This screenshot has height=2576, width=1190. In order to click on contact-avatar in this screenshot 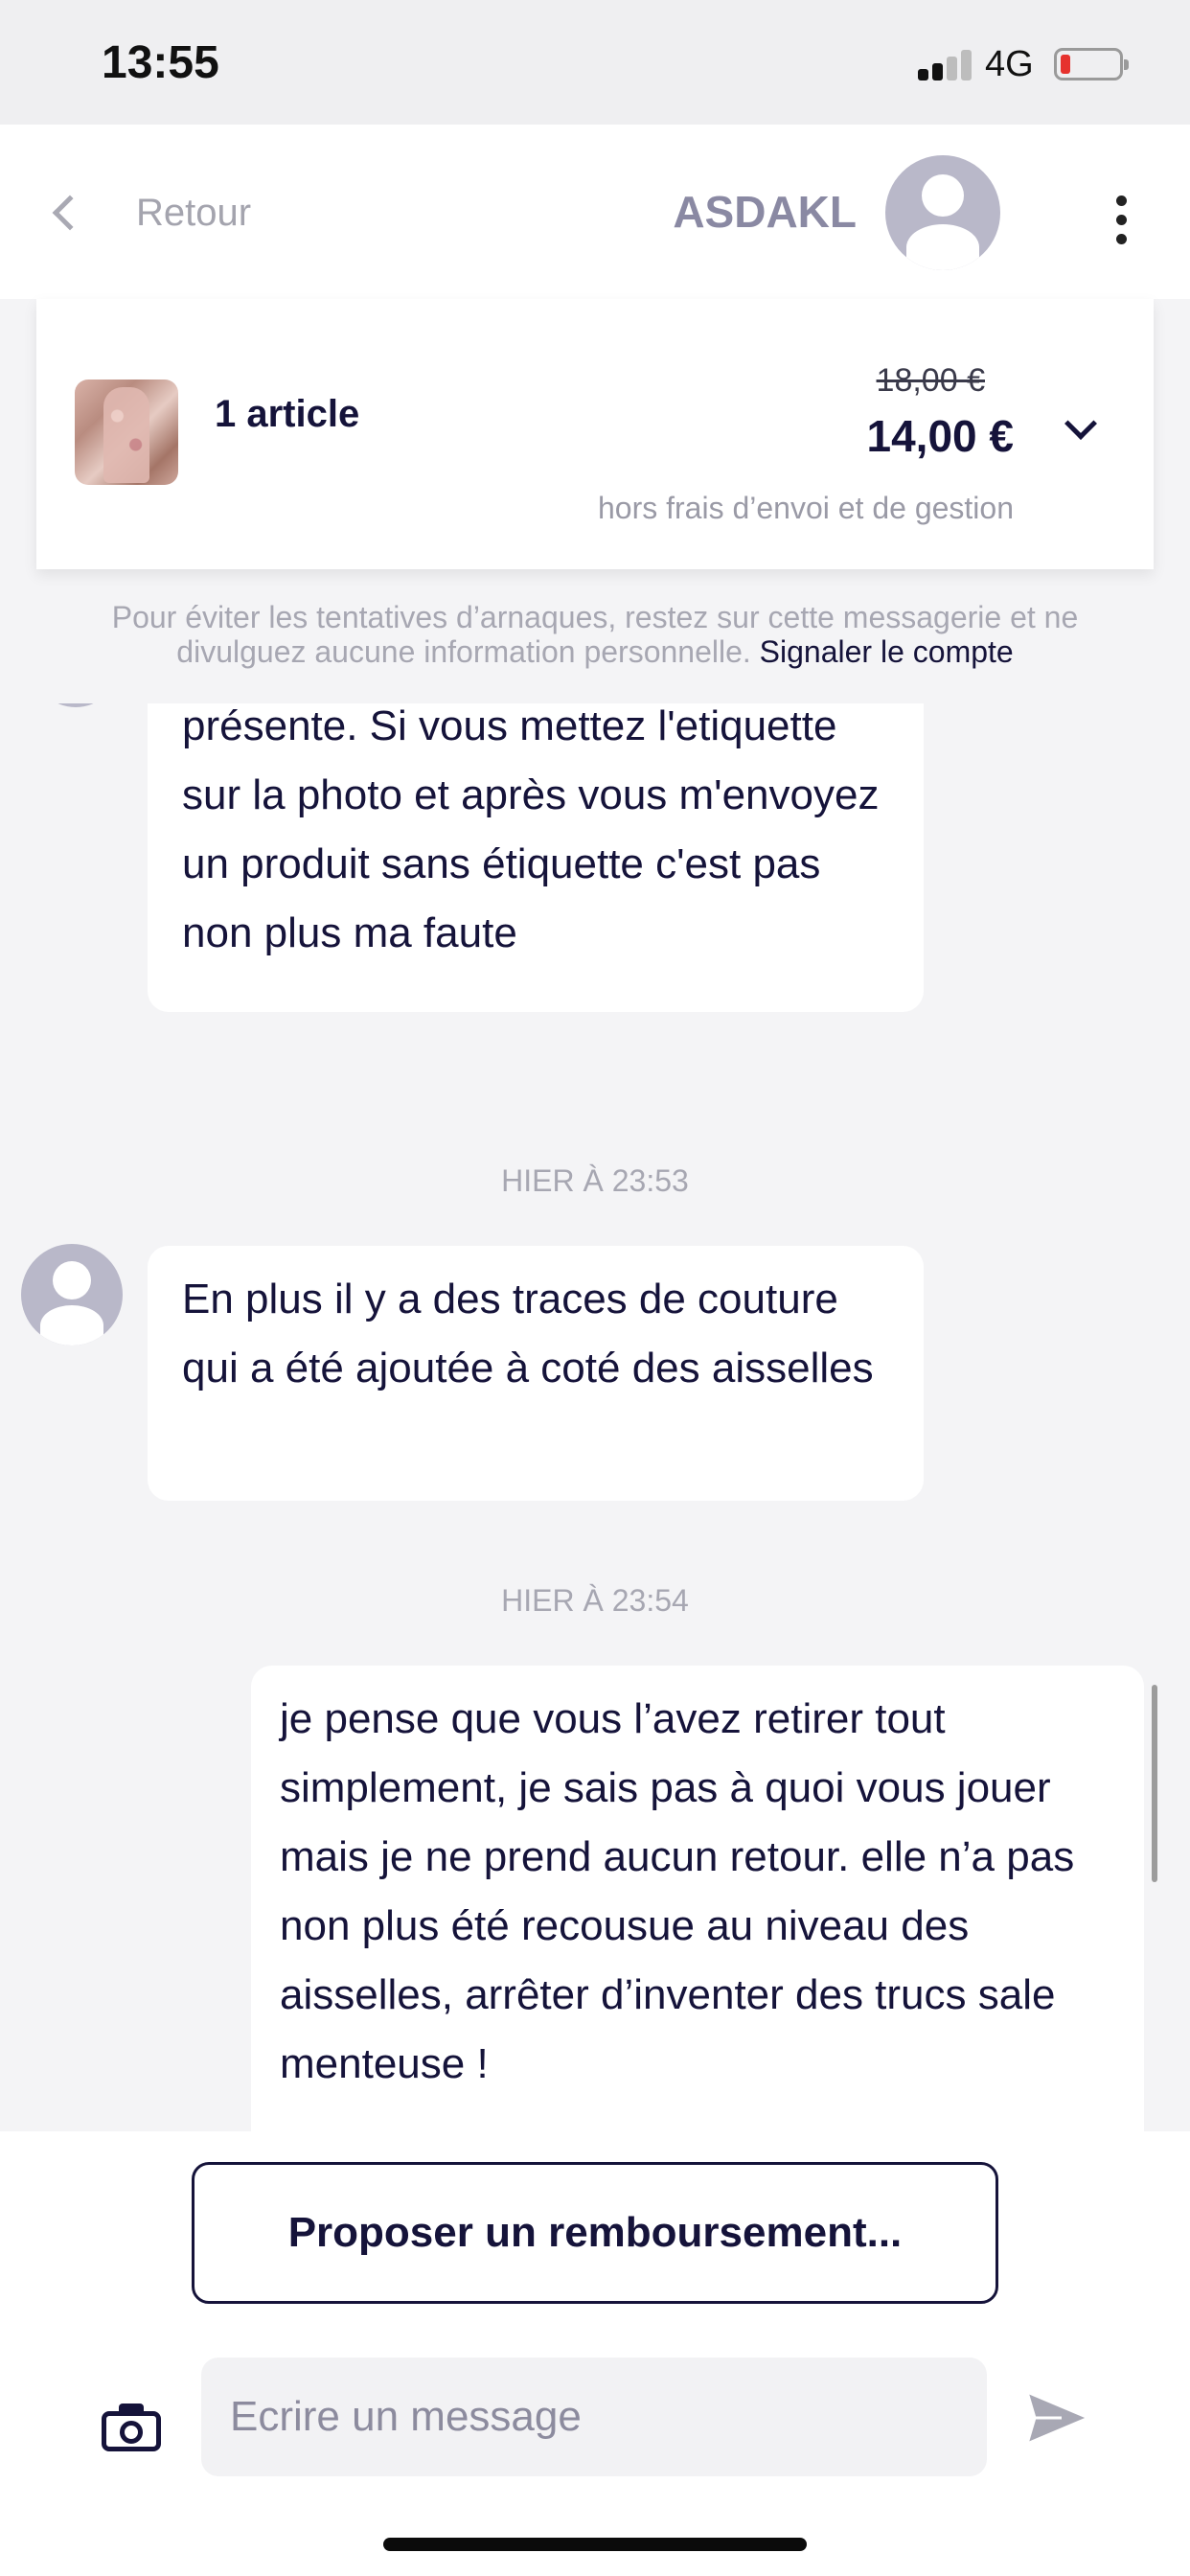, I will do `click(943, 212)`.